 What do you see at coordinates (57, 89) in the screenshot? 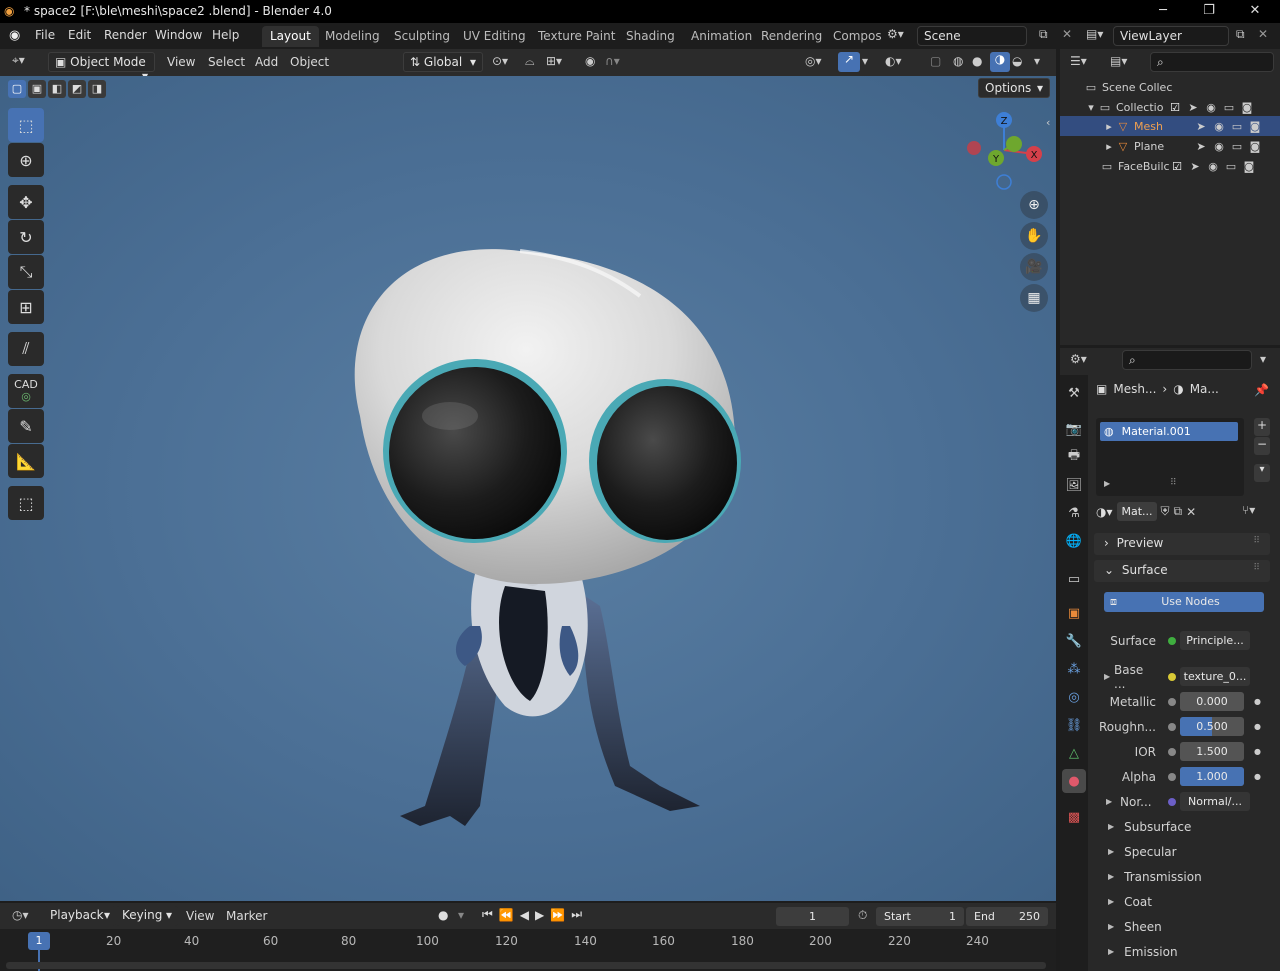
I see `select-subtract-icon: ◧` at bounding box center [57, 89].